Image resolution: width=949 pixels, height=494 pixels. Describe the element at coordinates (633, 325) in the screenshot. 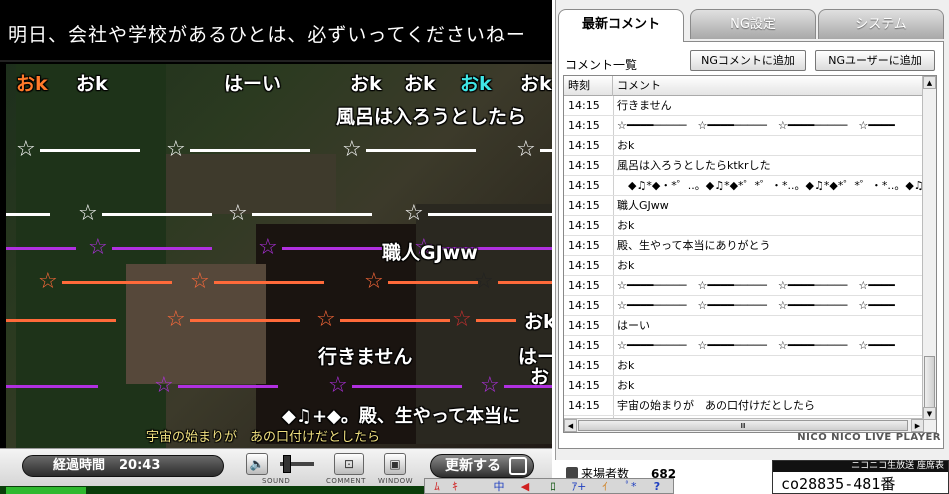

I see `row-comment: はーい` at that location.